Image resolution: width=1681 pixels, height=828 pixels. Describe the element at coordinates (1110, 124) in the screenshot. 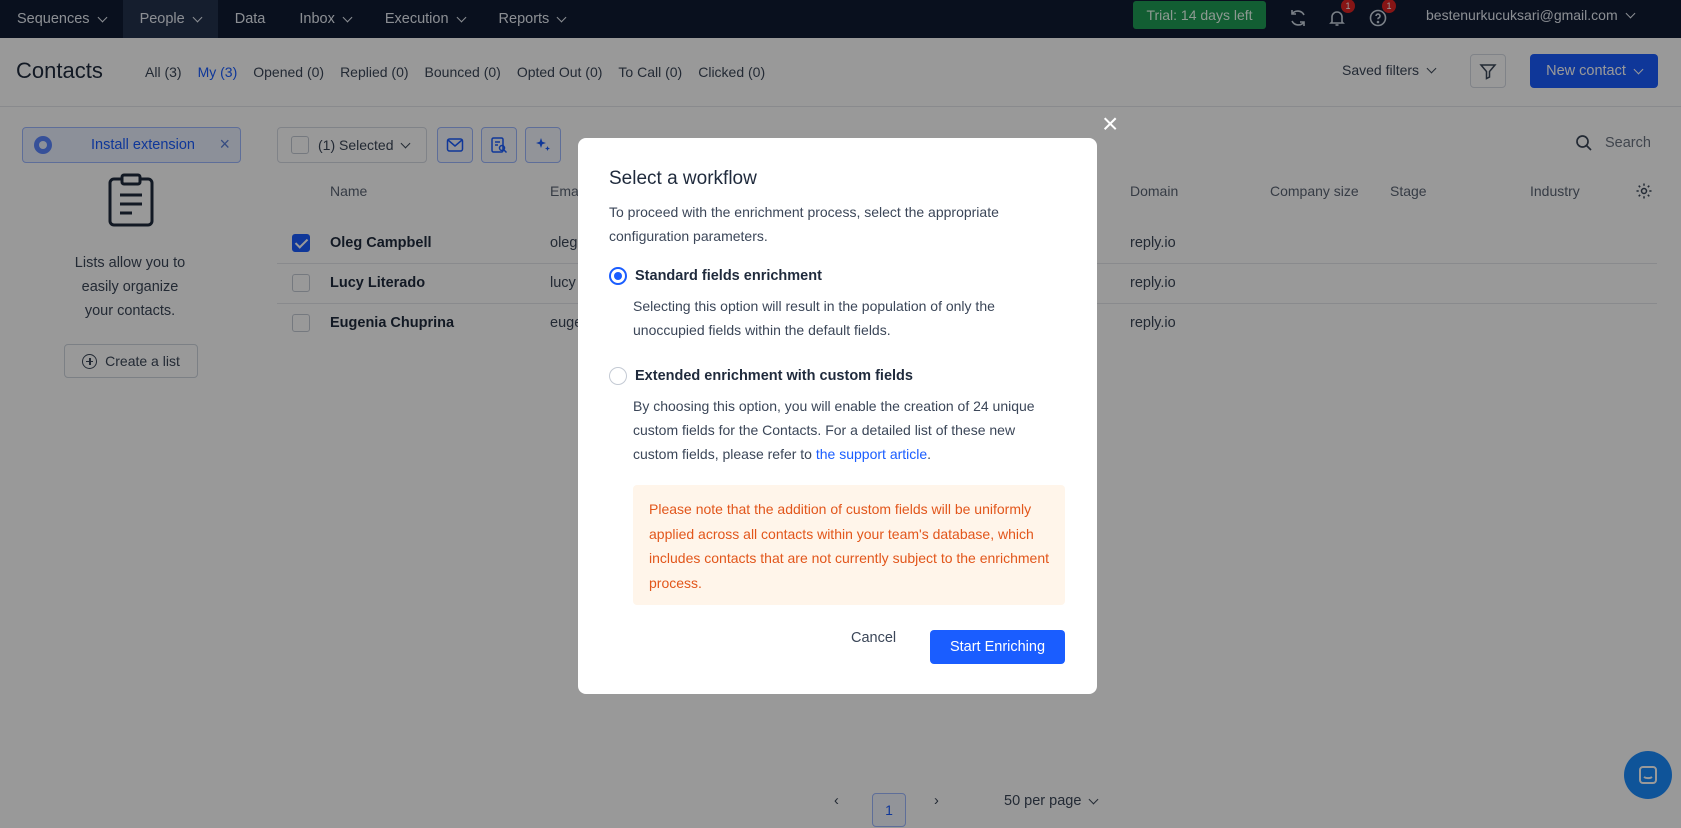

I see `modal-close-icon: ×` at that location.